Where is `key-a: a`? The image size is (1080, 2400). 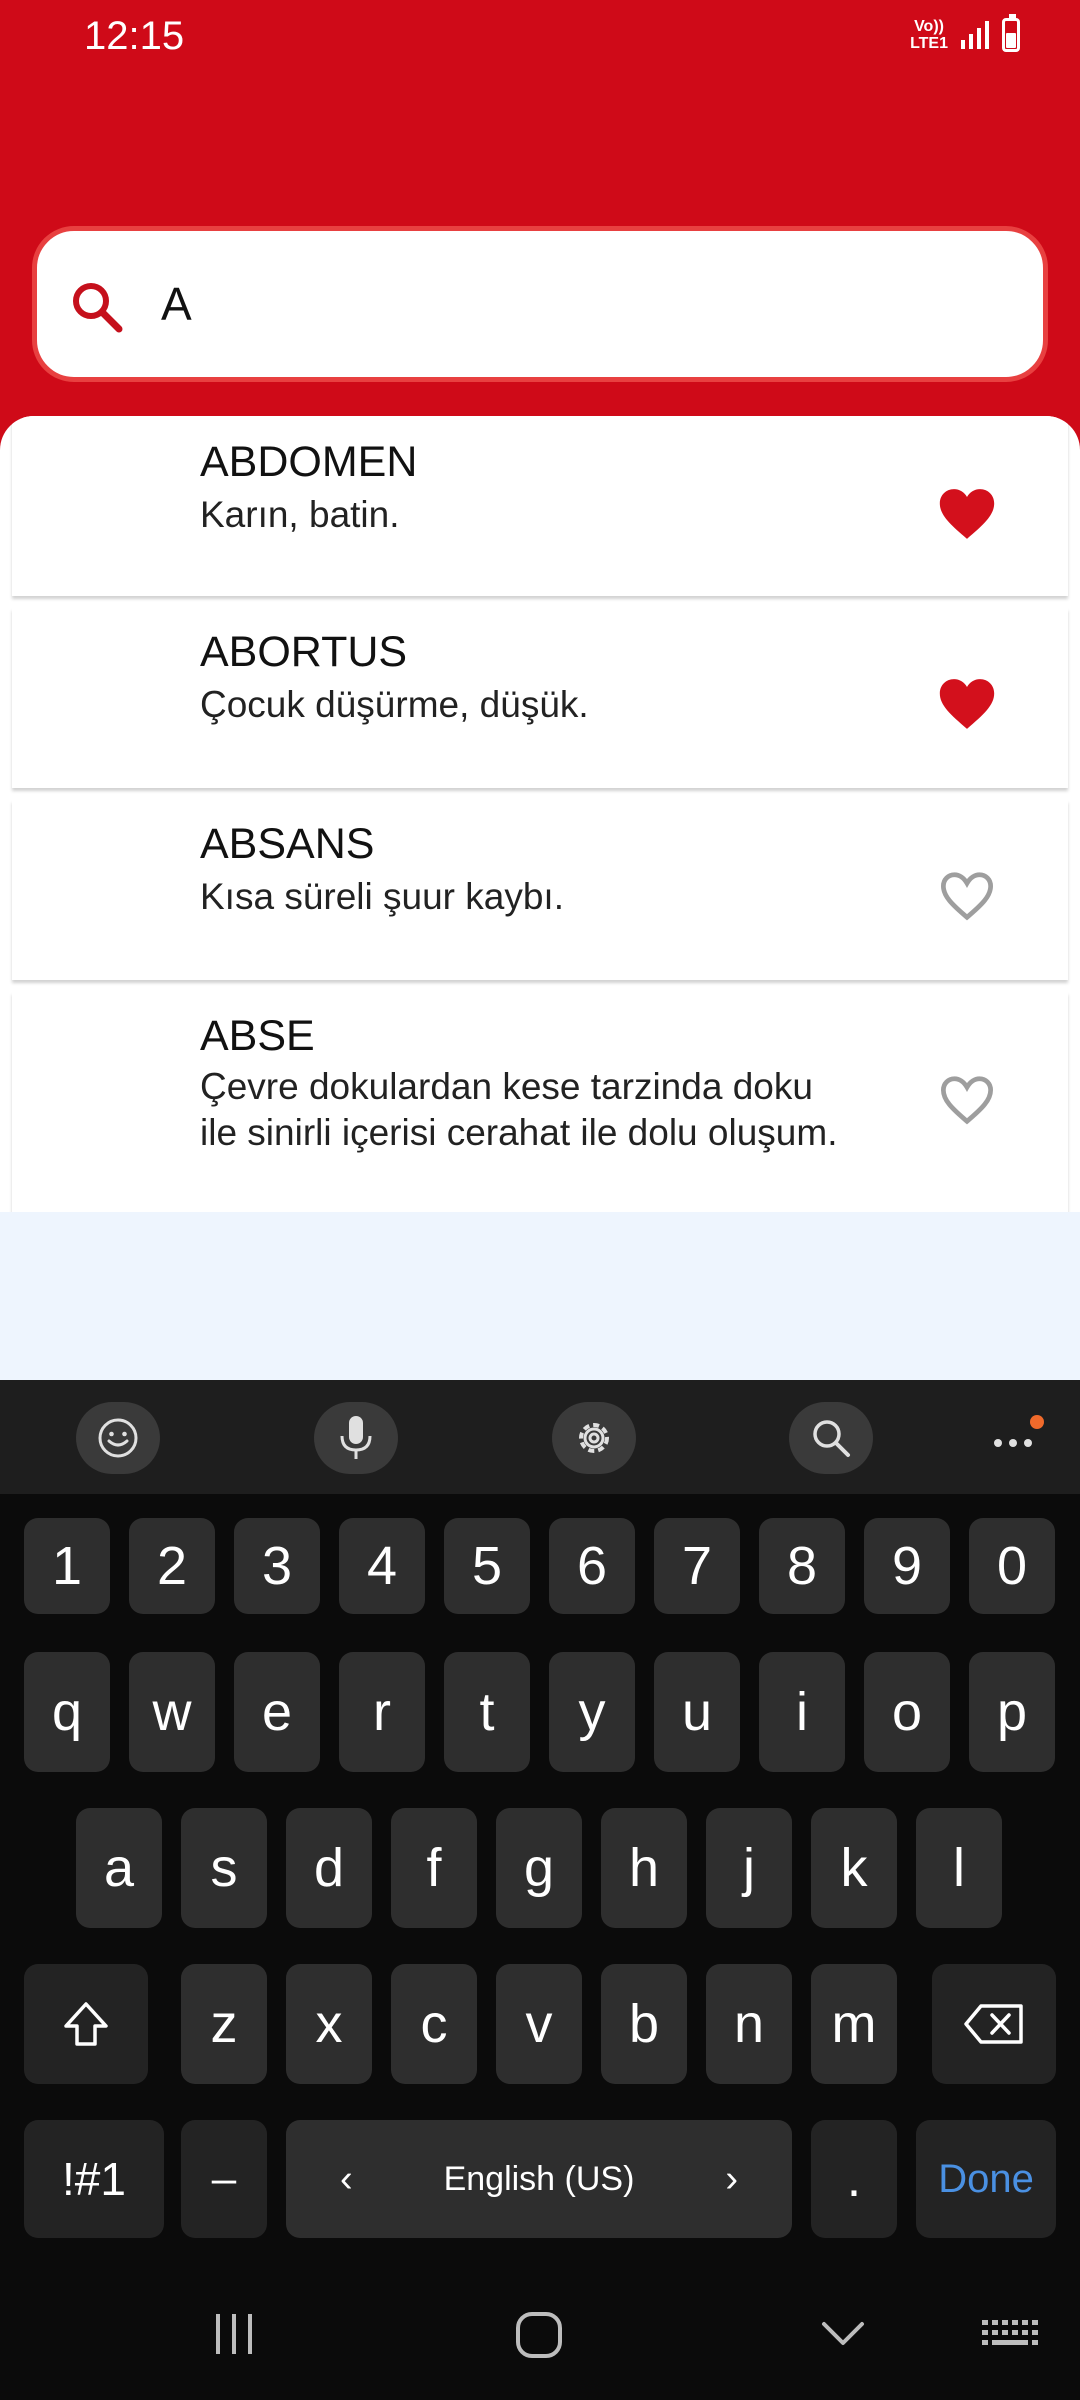
key-a: a is located at coordinates (119, 1868).